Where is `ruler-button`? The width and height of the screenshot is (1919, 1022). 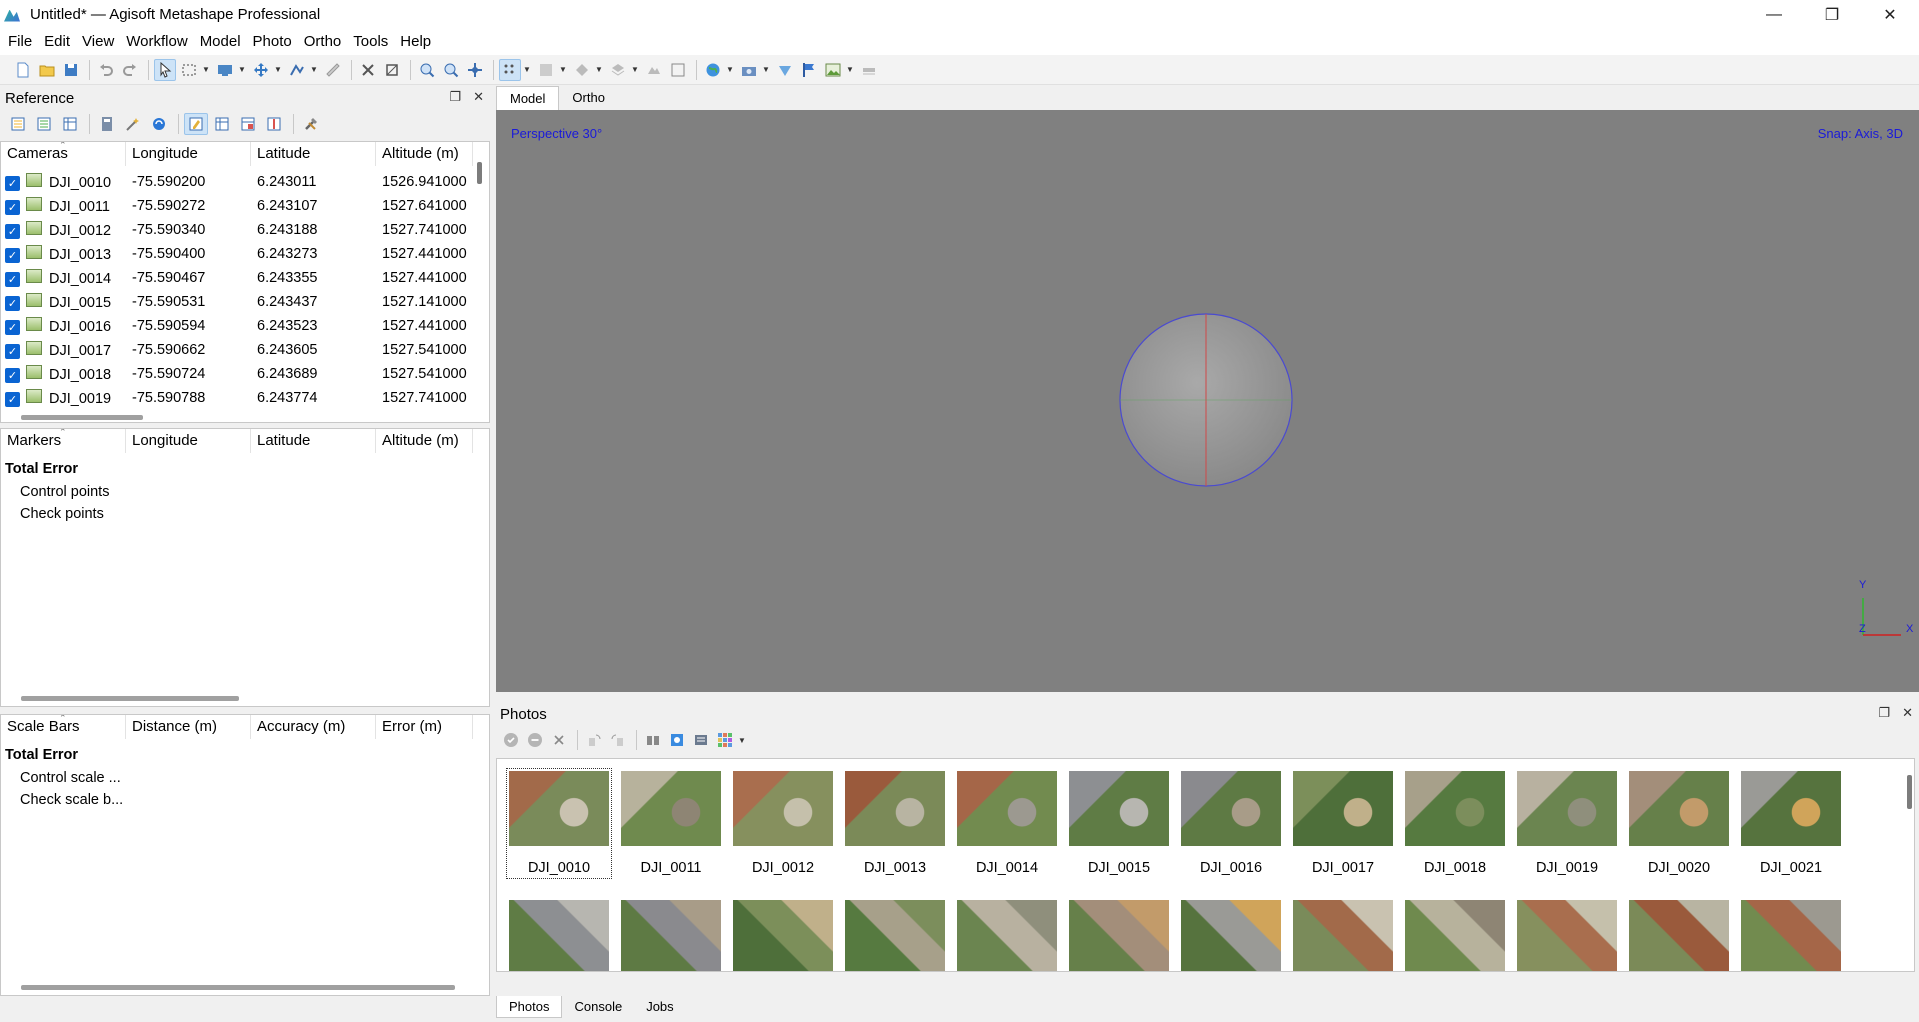 ruler-button is located at coordinates (333, 70).